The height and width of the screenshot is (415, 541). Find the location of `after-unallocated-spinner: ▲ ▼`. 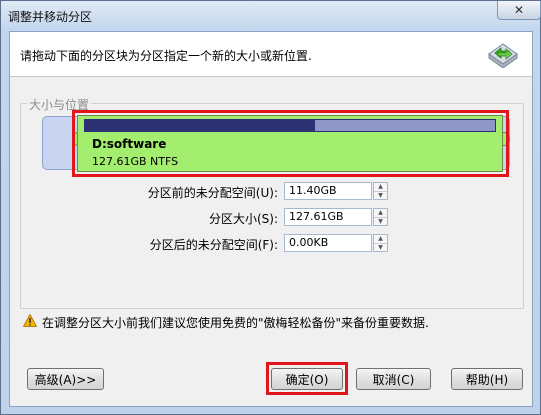

after-unallocated-spinner: ▲ ▼ is located at coordinates (380, 243).